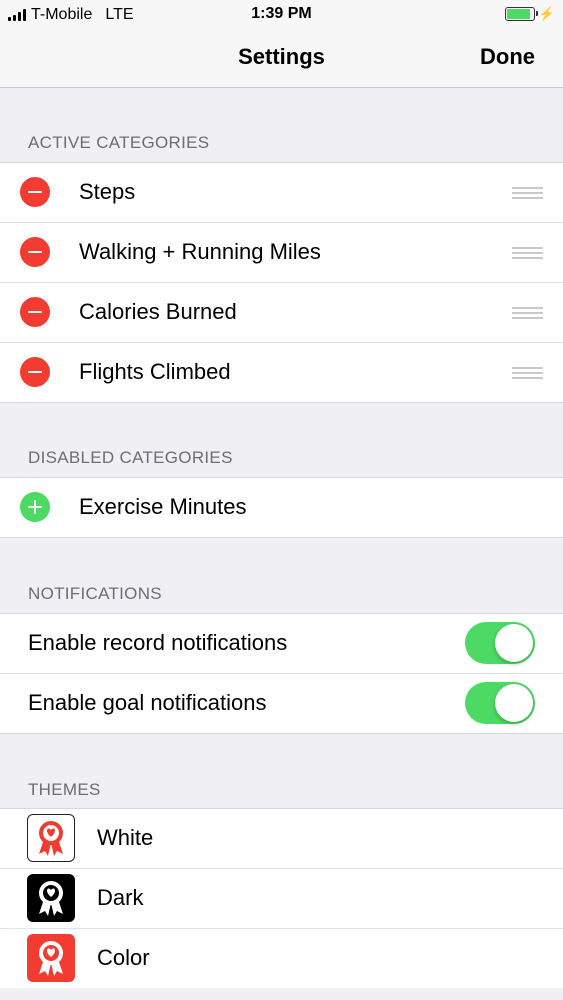 The width and height of the screenshot is (563, 1000). I want to click on category-label: Flights Climbed, so click(155, 371).